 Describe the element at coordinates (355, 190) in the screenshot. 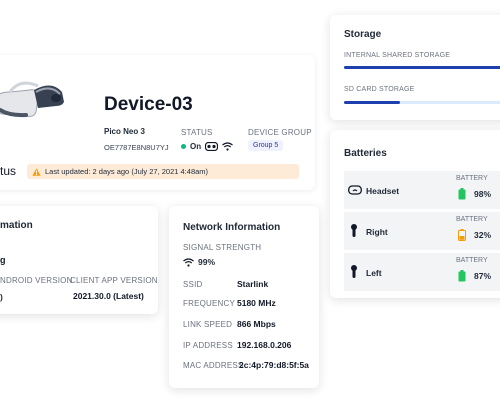

I see `headset-icon` at that location.